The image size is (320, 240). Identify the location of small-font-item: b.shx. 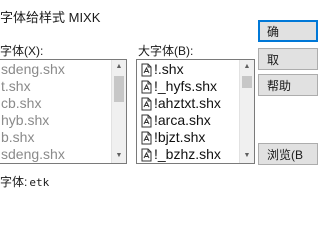
(55, 137).